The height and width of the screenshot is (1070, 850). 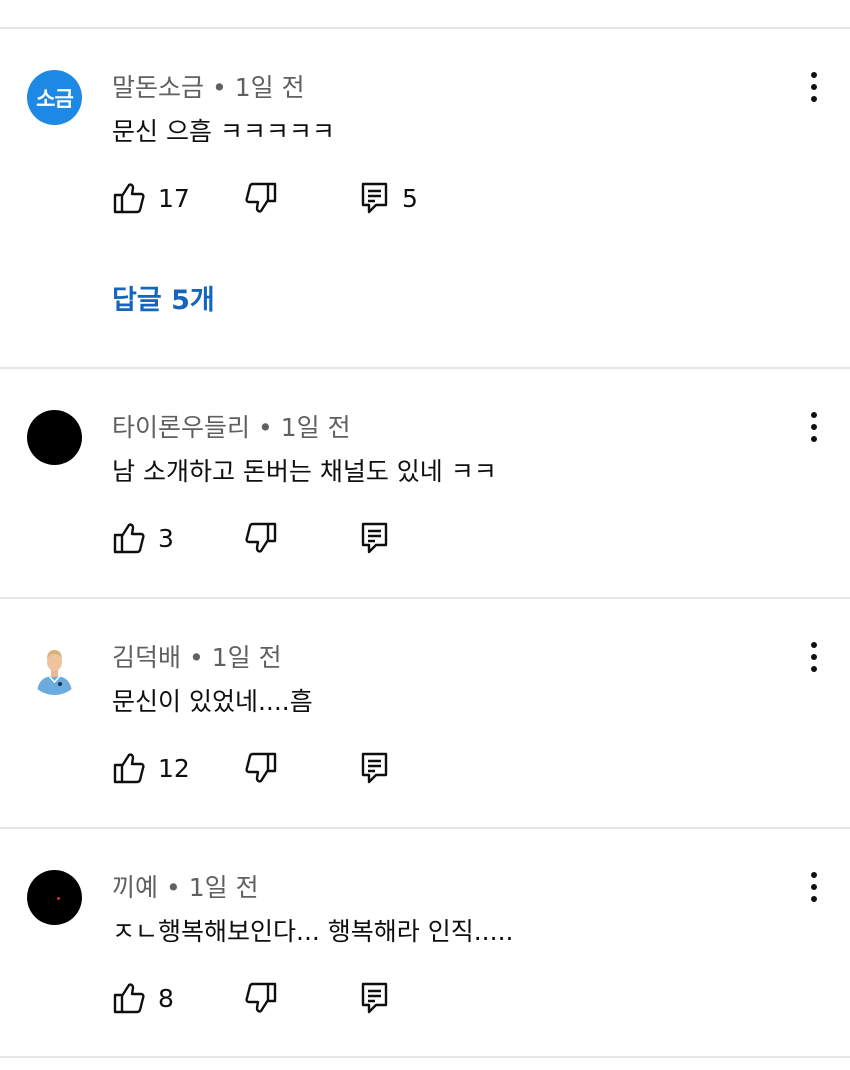 What do you see at coordinates (322, 198) in the screenshot?
I see `comment-actions: 17 5` at bounding box center [322, 198].